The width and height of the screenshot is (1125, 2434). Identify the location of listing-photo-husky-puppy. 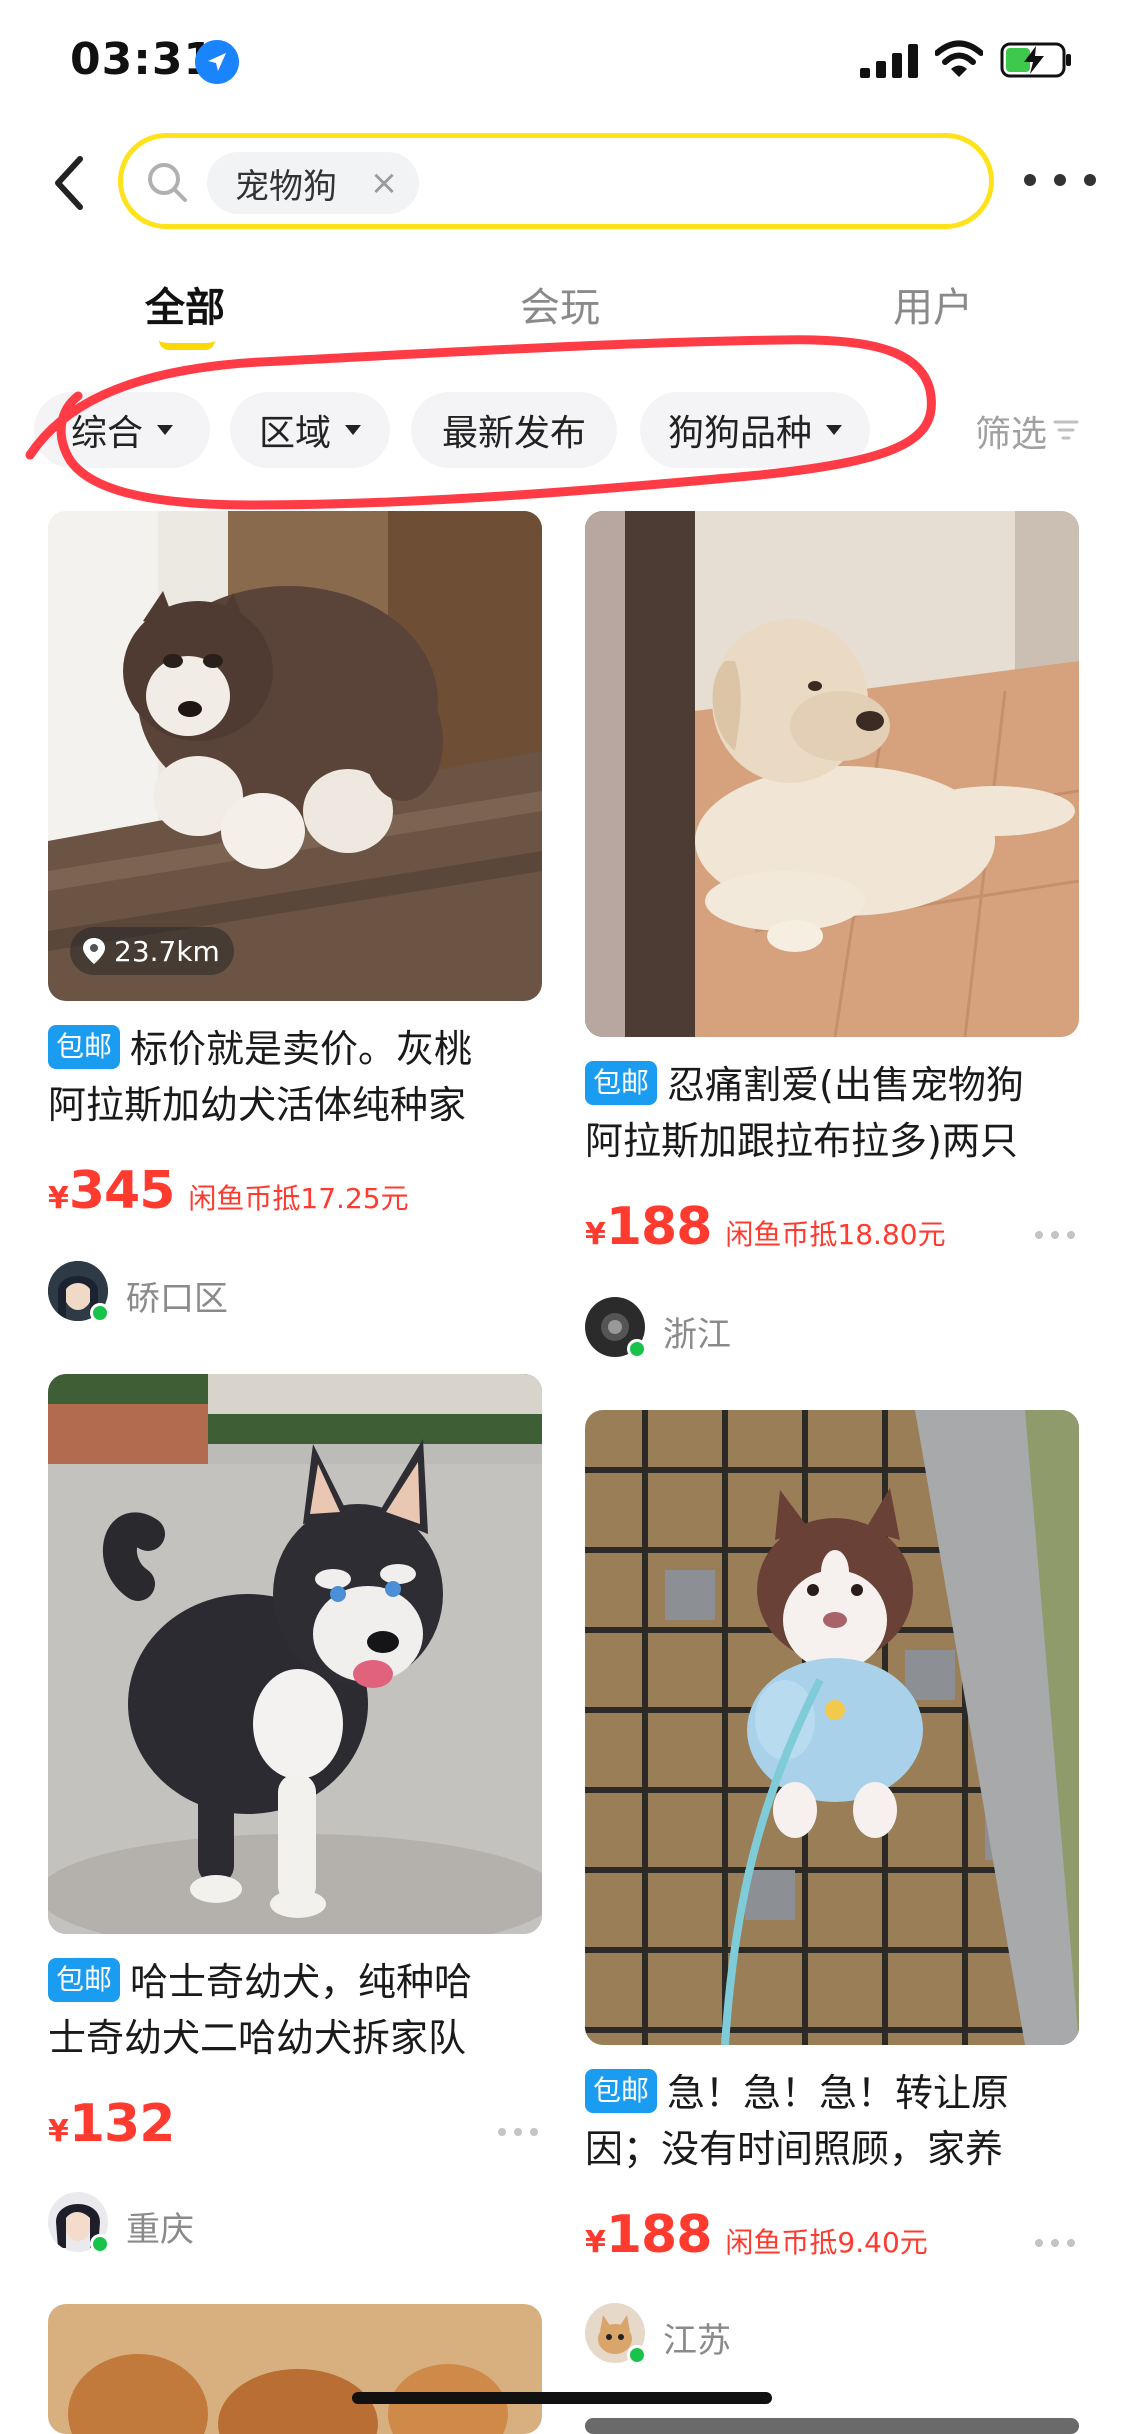
(295, 1654).